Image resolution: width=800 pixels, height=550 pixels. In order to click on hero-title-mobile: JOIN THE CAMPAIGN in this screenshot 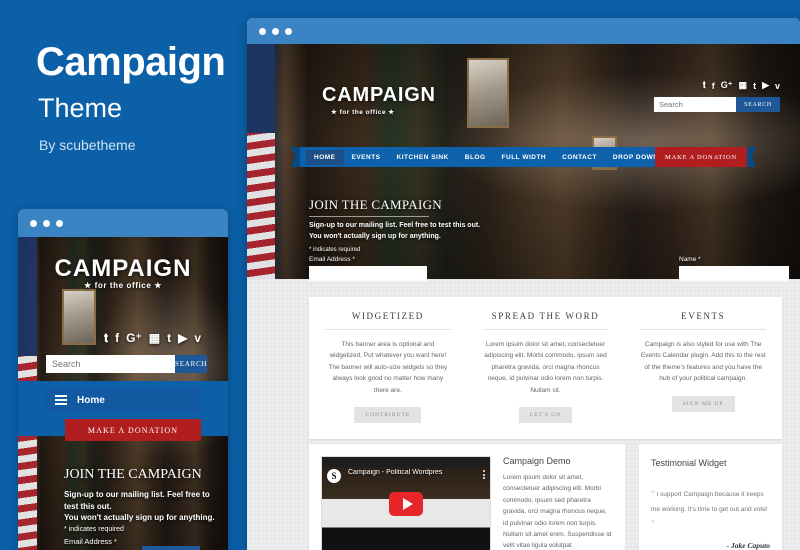, I will do `click(133, 474)`.